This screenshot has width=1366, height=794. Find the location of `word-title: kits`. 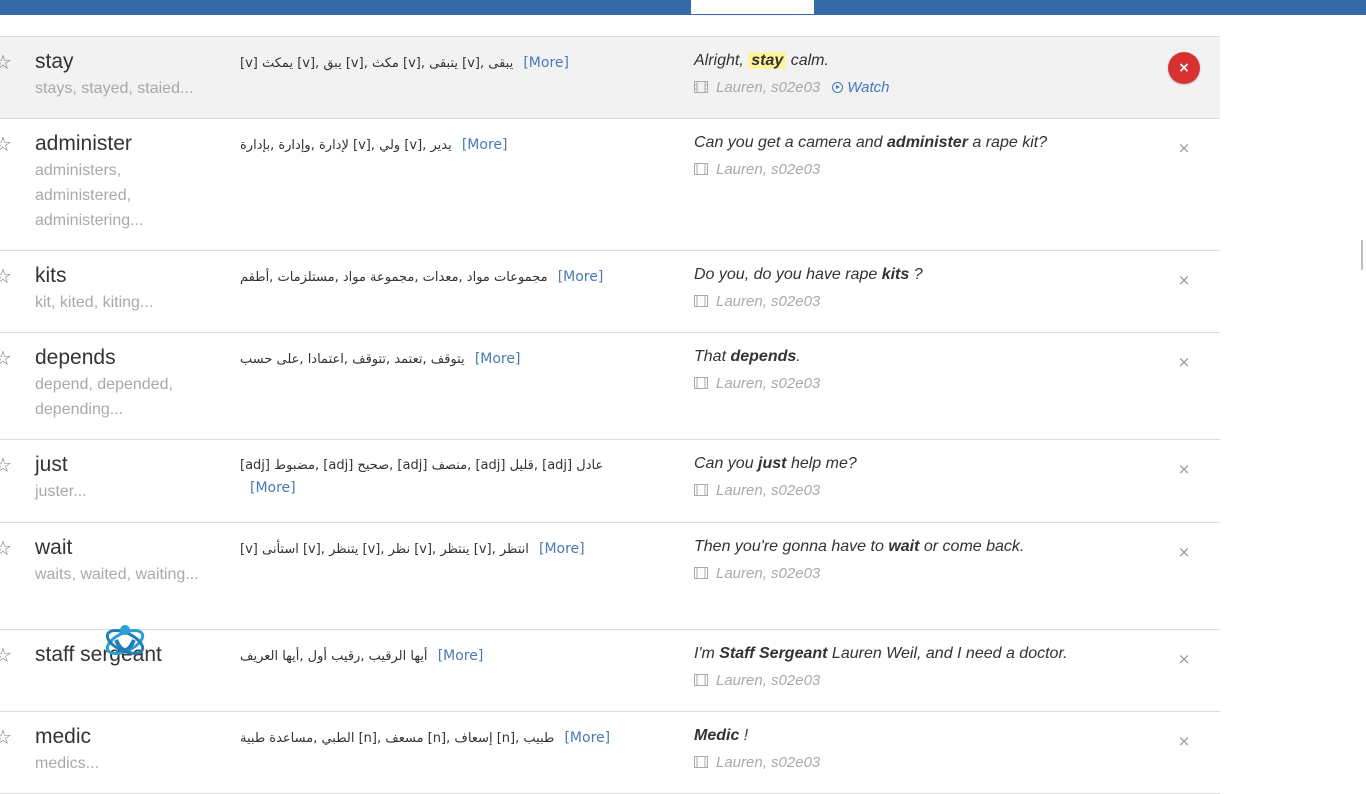

word-title: kits is located at coordinates (51, 275).